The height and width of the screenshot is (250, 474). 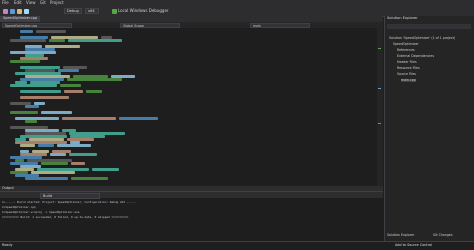 What do you see at coordinates (114, 11) in the screenshot?
I see `run-icon` at bounding box center [114, 11].